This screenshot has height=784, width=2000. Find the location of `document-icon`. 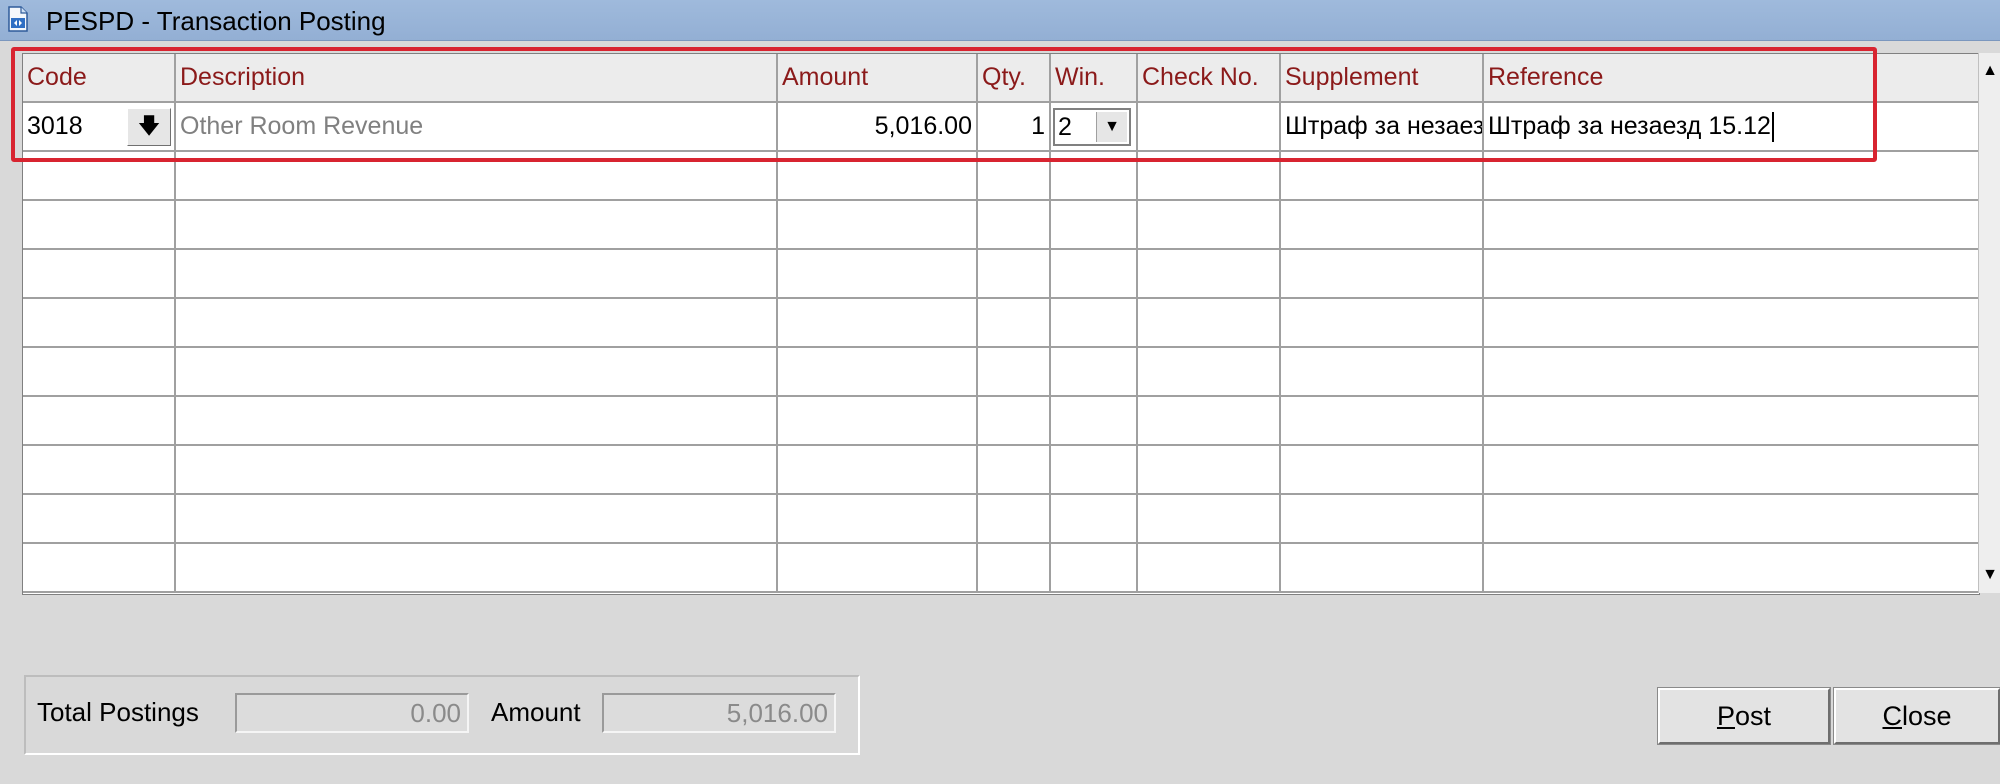

document-icon is located at coordinates (18, 19).